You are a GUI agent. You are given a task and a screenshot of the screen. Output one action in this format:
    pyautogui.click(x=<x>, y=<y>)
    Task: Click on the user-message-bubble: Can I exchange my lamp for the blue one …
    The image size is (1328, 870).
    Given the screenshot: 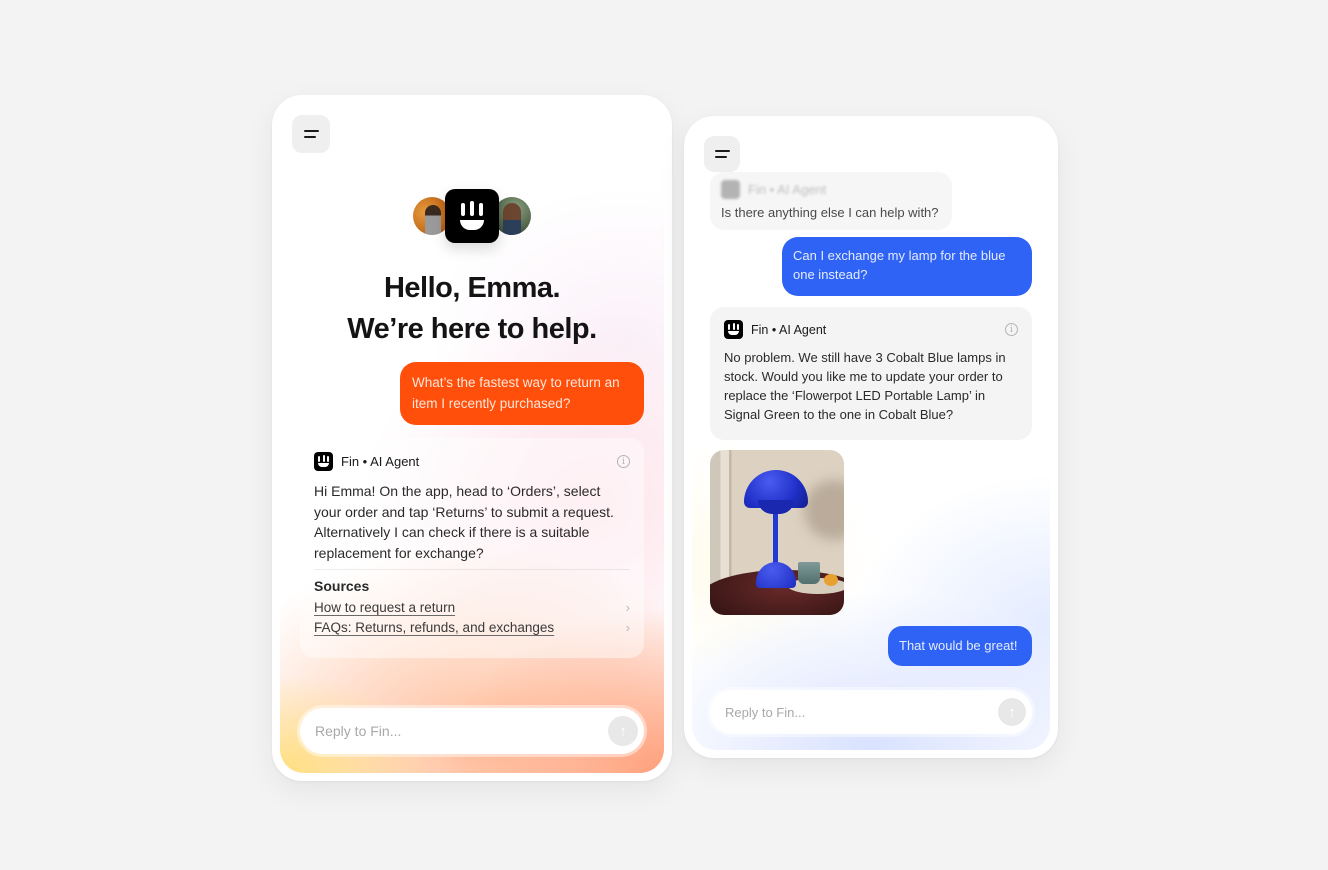 What is the action you would take?
    pyautogui.click(x=907, y=266)
    